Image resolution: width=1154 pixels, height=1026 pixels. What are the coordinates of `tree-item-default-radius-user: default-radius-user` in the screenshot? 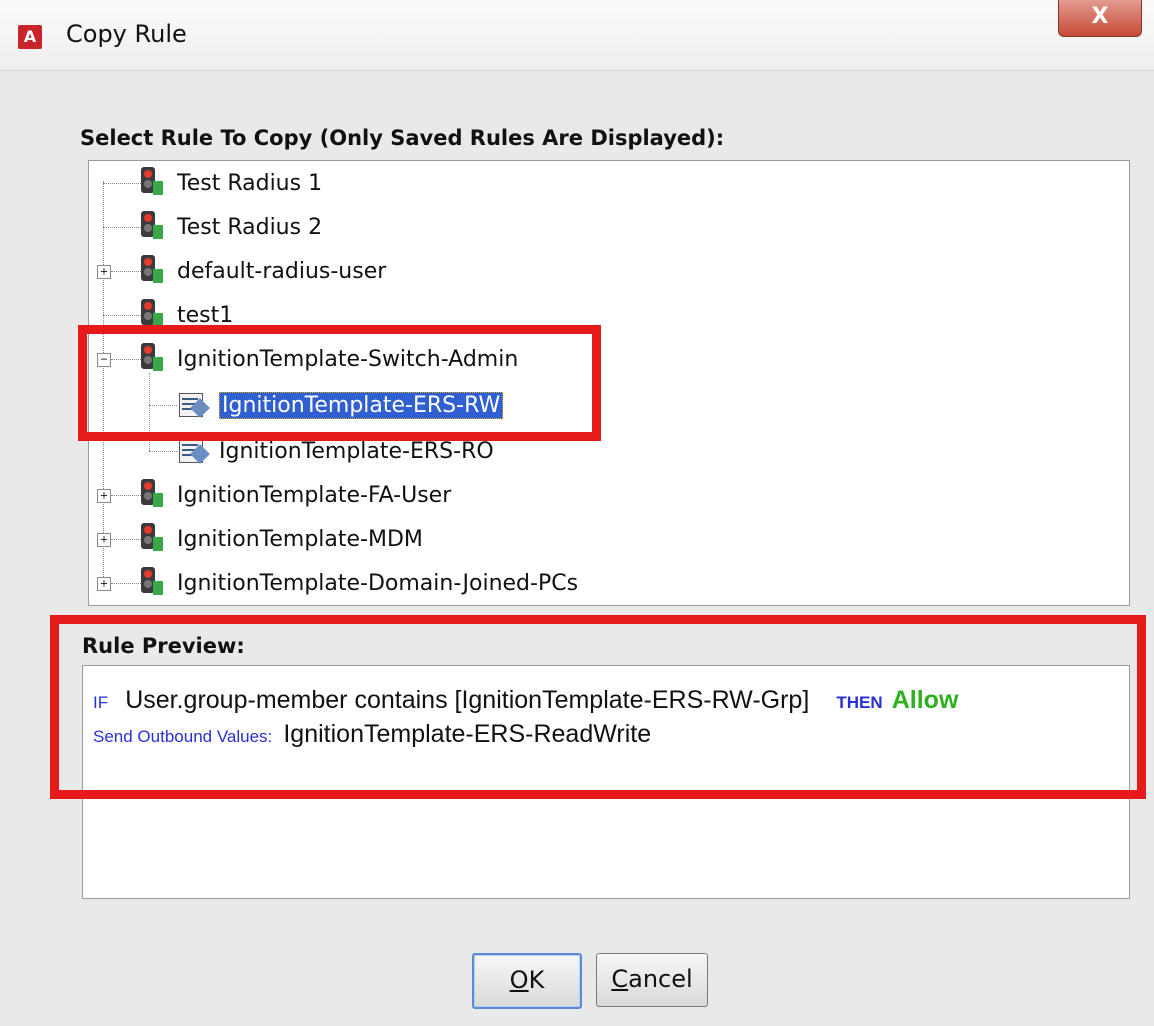 It's located at (281, 271).